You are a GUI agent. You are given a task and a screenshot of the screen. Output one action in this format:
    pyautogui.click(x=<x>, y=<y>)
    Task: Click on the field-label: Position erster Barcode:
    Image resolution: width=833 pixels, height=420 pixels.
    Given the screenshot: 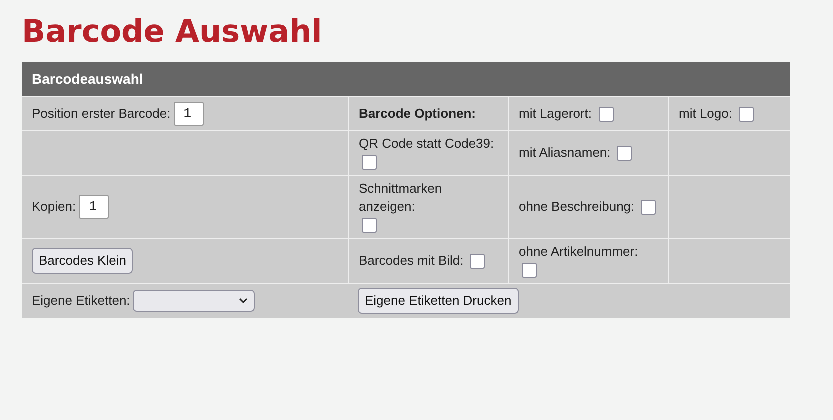 What is the action you would take?
    pyautogui.click(x=101, y=113)
    